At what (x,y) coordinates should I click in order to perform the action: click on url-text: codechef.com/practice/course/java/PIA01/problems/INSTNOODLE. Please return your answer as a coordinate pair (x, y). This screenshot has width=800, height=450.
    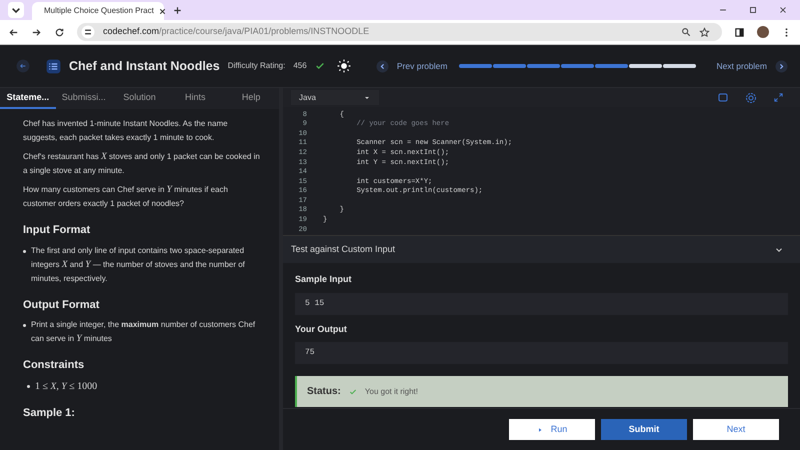
    Looking at the image, I should click on (236, 31).